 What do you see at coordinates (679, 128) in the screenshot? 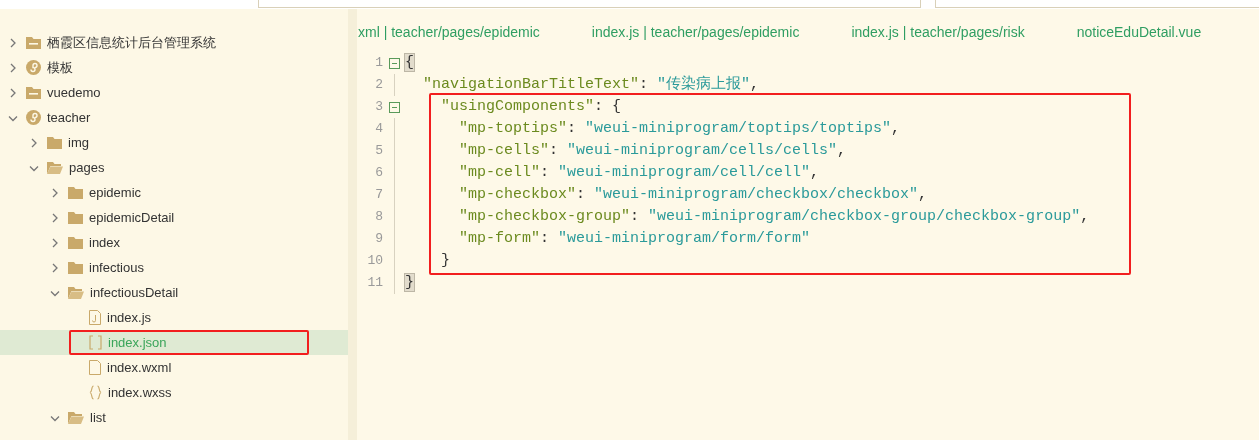
I see `code-line: "mp-toptips": "weui-miniprogram/toptips/toptips",` at bounding box center [679, 128].